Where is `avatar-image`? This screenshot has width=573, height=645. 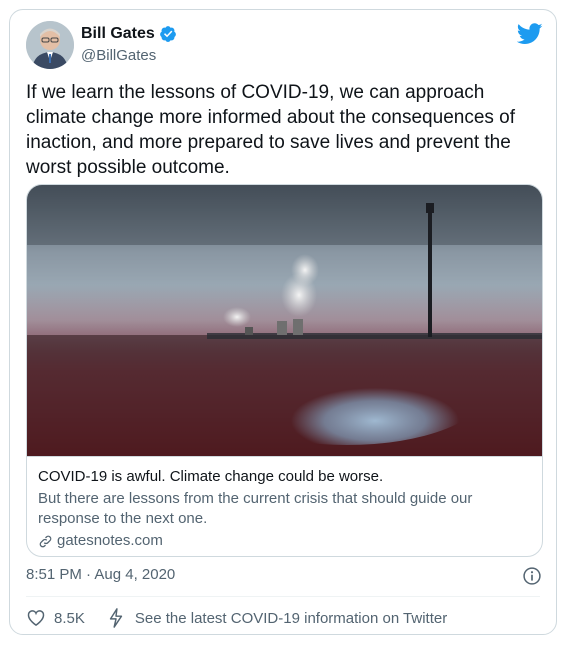
avatar-image is located at coordinates (50, 45).